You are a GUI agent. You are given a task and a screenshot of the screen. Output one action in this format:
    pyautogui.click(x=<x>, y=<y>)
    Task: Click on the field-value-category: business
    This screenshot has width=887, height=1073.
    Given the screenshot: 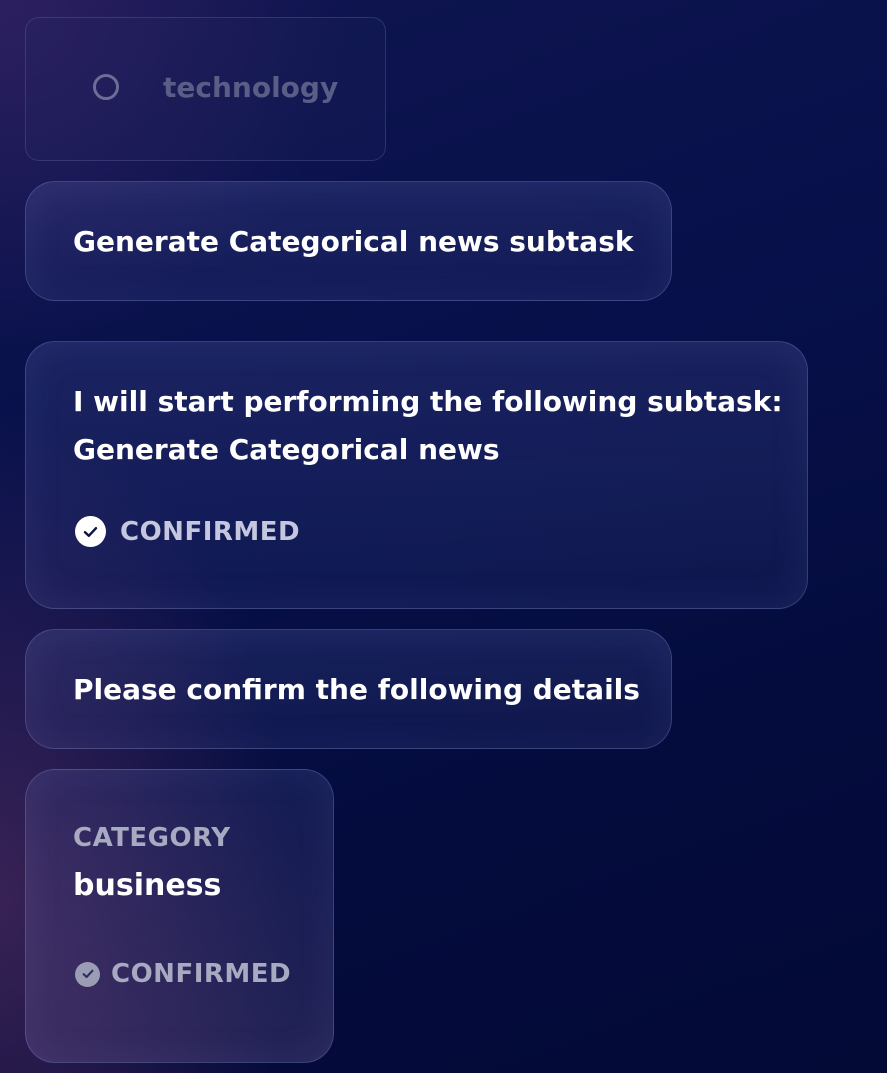 What is the action you would take?
    pyautogui.click(x=147, y=885)
    